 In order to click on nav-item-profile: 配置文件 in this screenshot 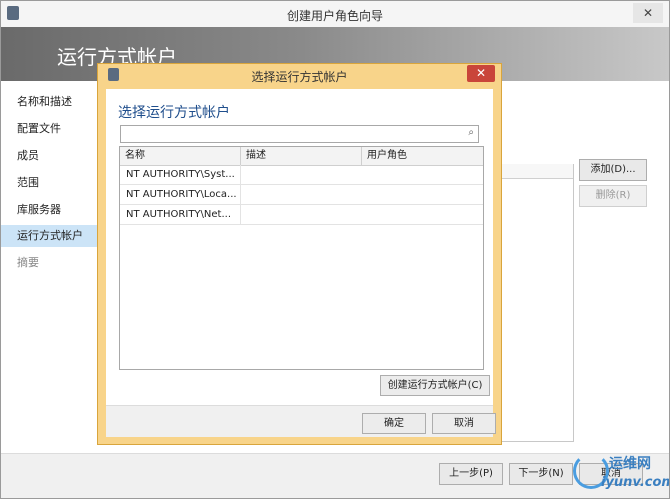, I will do `click(50, 129)`.